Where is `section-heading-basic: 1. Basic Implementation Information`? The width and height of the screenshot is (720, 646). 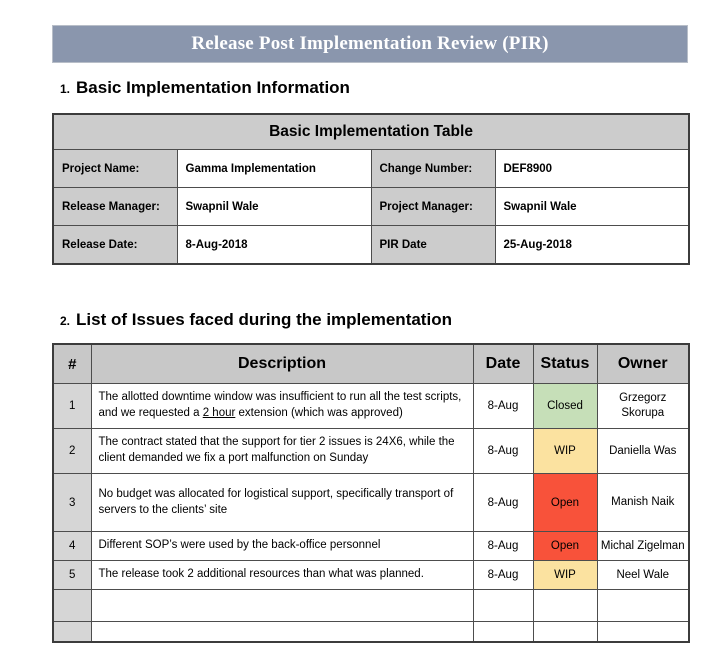
section-heading-basic: 1. Basic Implementation Information is located at coordinates (205, 88).